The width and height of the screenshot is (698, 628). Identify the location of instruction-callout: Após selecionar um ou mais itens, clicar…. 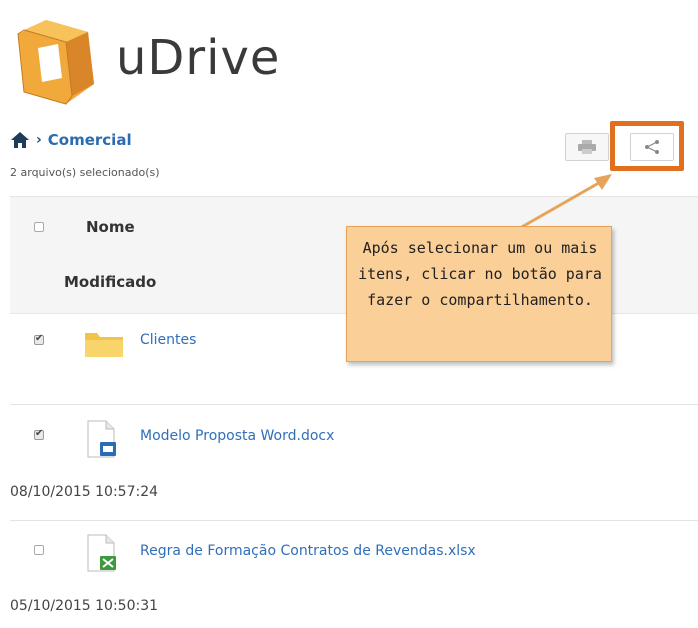
(479, 294).